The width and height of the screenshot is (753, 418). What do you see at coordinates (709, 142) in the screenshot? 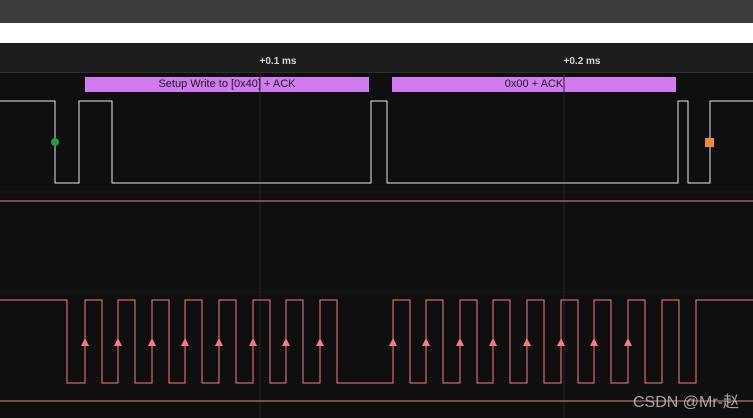
I see `stop-condition-marker` at bounding box center [709, 142].